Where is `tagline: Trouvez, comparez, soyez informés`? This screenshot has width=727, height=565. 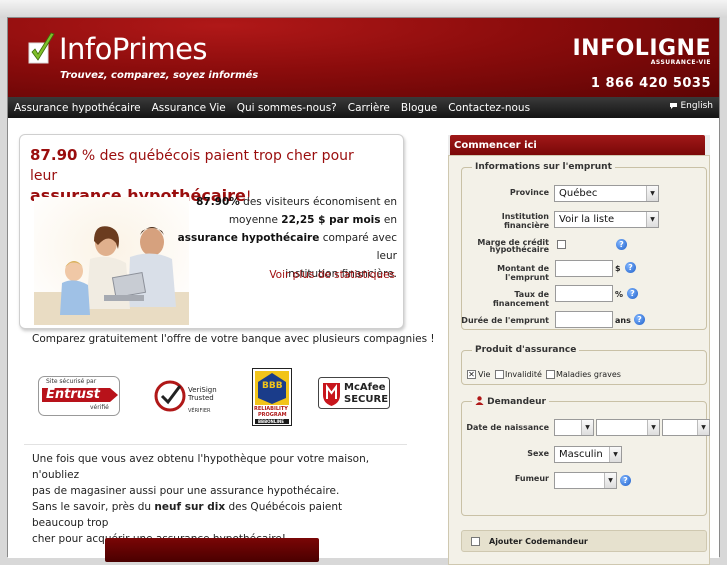 tagline: Trouvez, comparez, soyez informés is located at coordinates (159, 75).